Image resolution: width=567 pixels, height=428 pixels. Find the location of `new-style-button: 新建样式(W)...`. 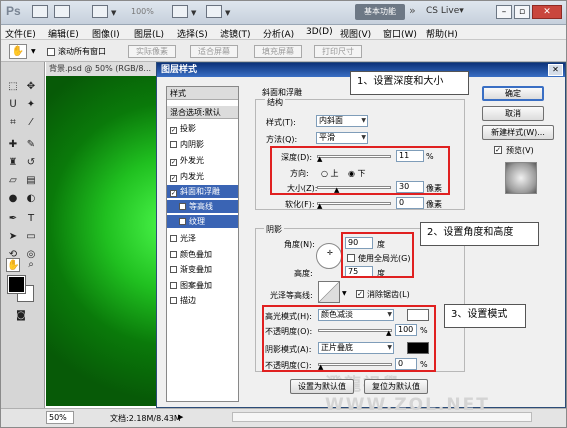

new-style-button: 新建样式(W)... is located at coordinates (518, 132).